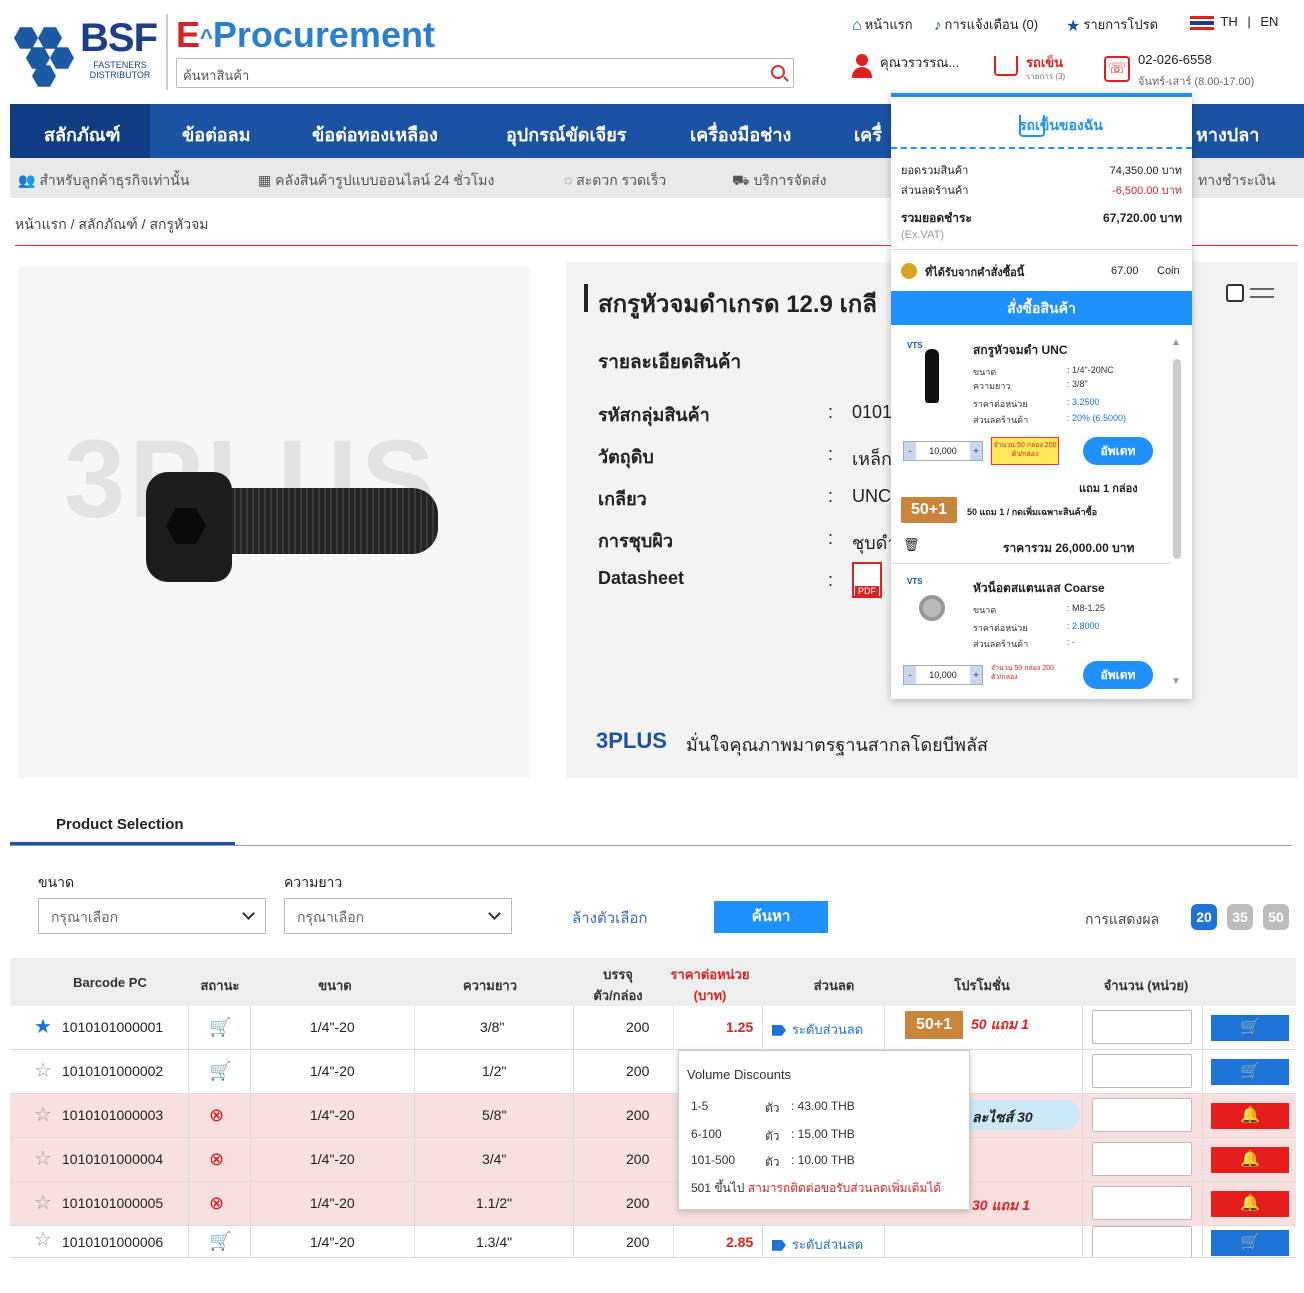 The height and width of the screenshot is (1293, 1304). I want to click on scroll-up-icon: ▲, so click(1176, 342).